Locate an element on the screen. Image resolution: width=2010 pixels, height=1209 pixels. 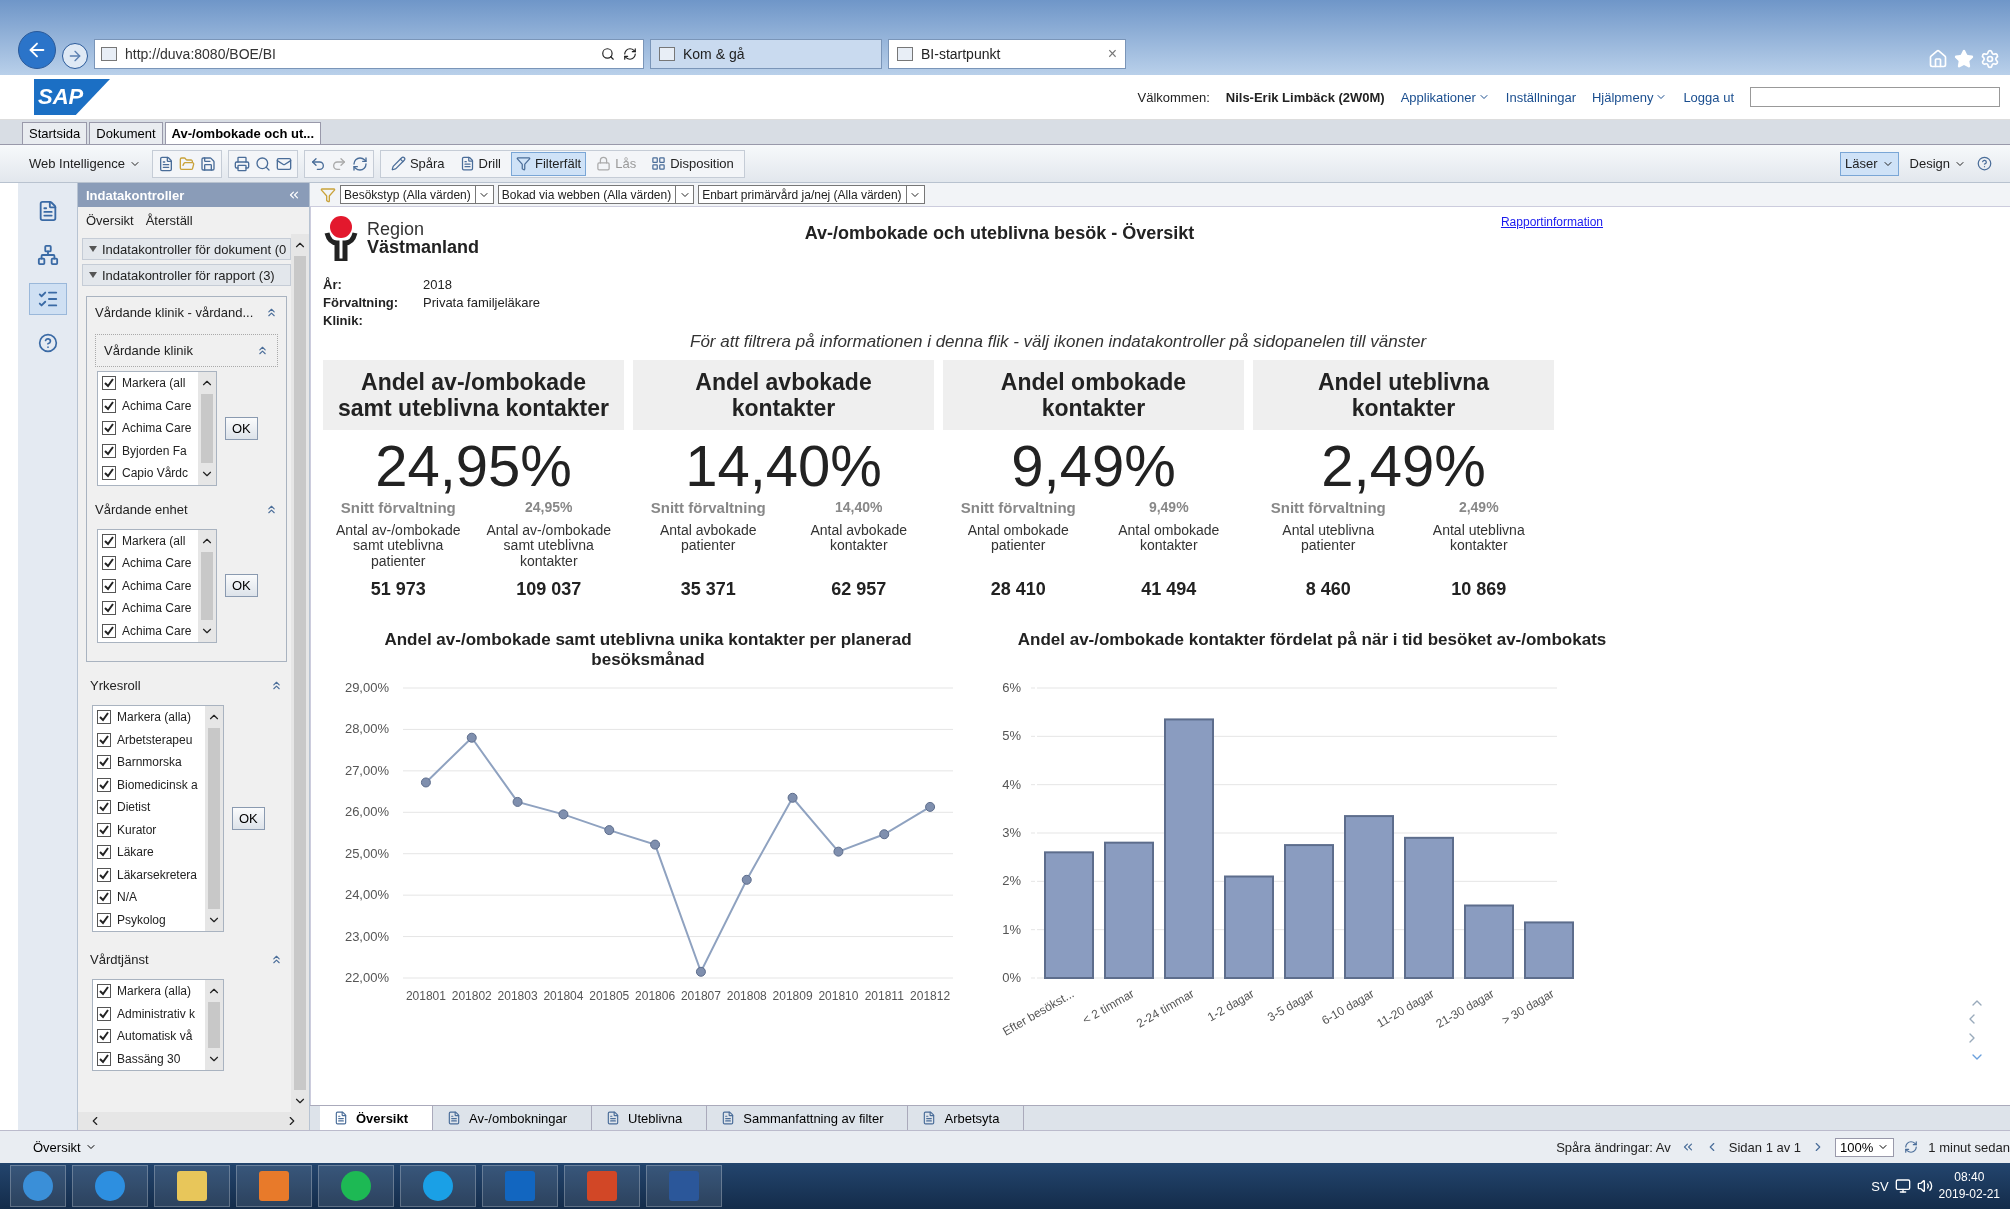
list-item-label: Biomedicinsk a is located at coordinates (157, 784).